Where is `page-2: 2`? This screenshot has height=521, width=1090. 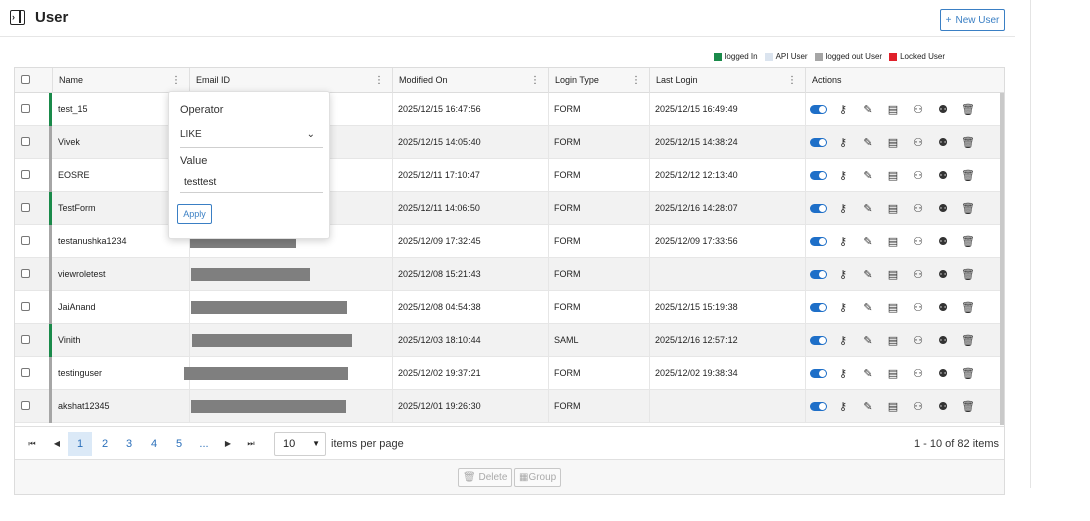 page-2: 2 is located at coordinates (105, 444).